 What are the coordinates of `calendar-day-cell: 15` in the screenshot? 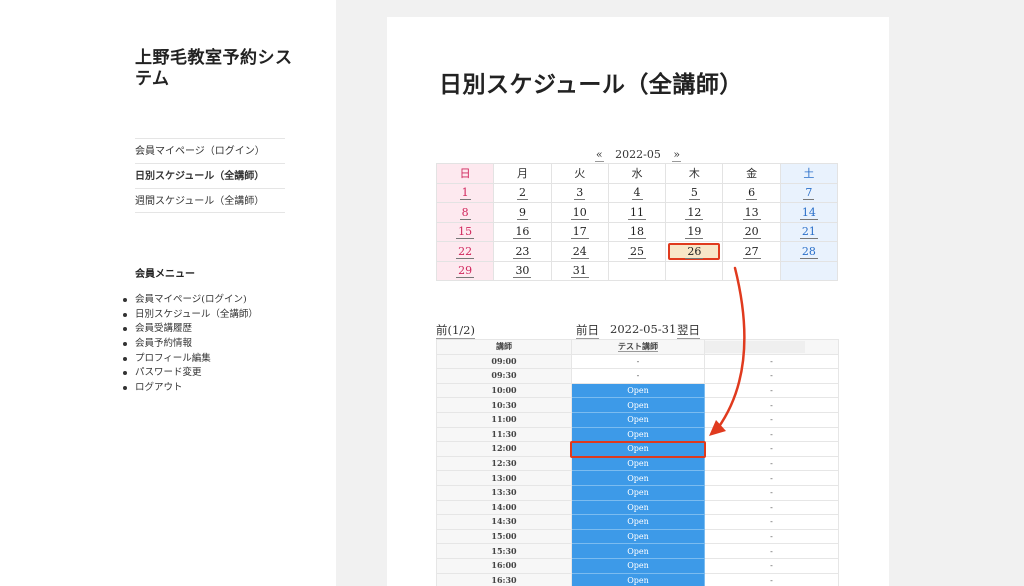 It's located at (465, 231).